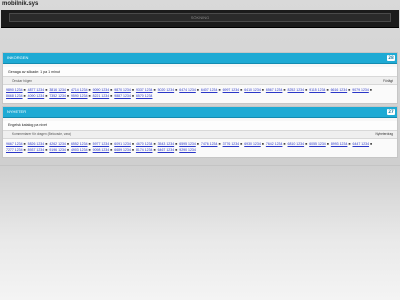 The height and width of the screenshot is (300, 400). What do you see at coordinates (34, 71) in the screenshot?
I see `inbox-status-text: Genaga av sökade: 1 pa 1 minut` at bounding box center [34, 71].